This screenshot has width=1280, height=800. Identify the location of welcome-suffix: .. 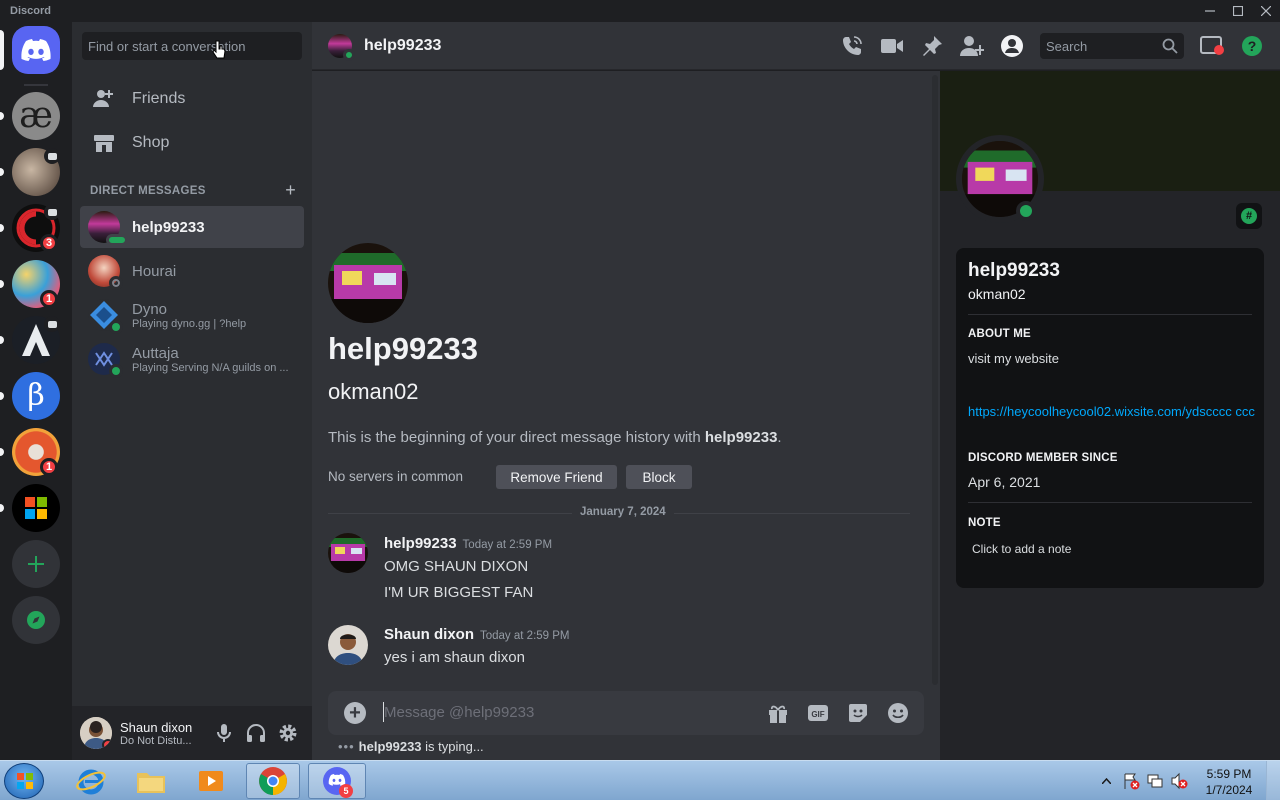
(779, 437).